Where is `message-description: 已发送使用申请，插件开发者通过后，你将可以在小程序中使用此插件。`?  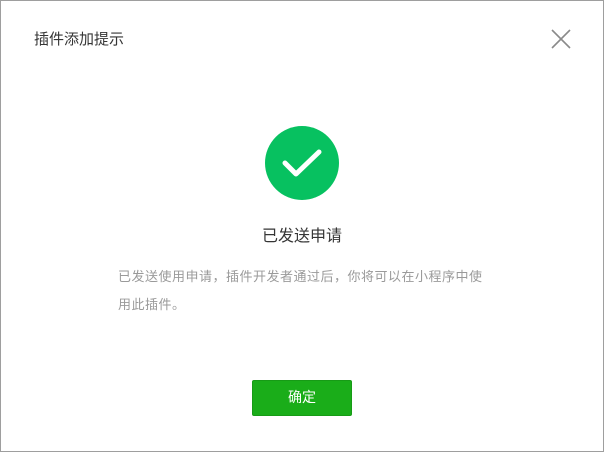
message-description: 已发送使用申请，插件开发者通过后，你将可以在小程序中使用此插件。 is located at coordinates (300, 291).